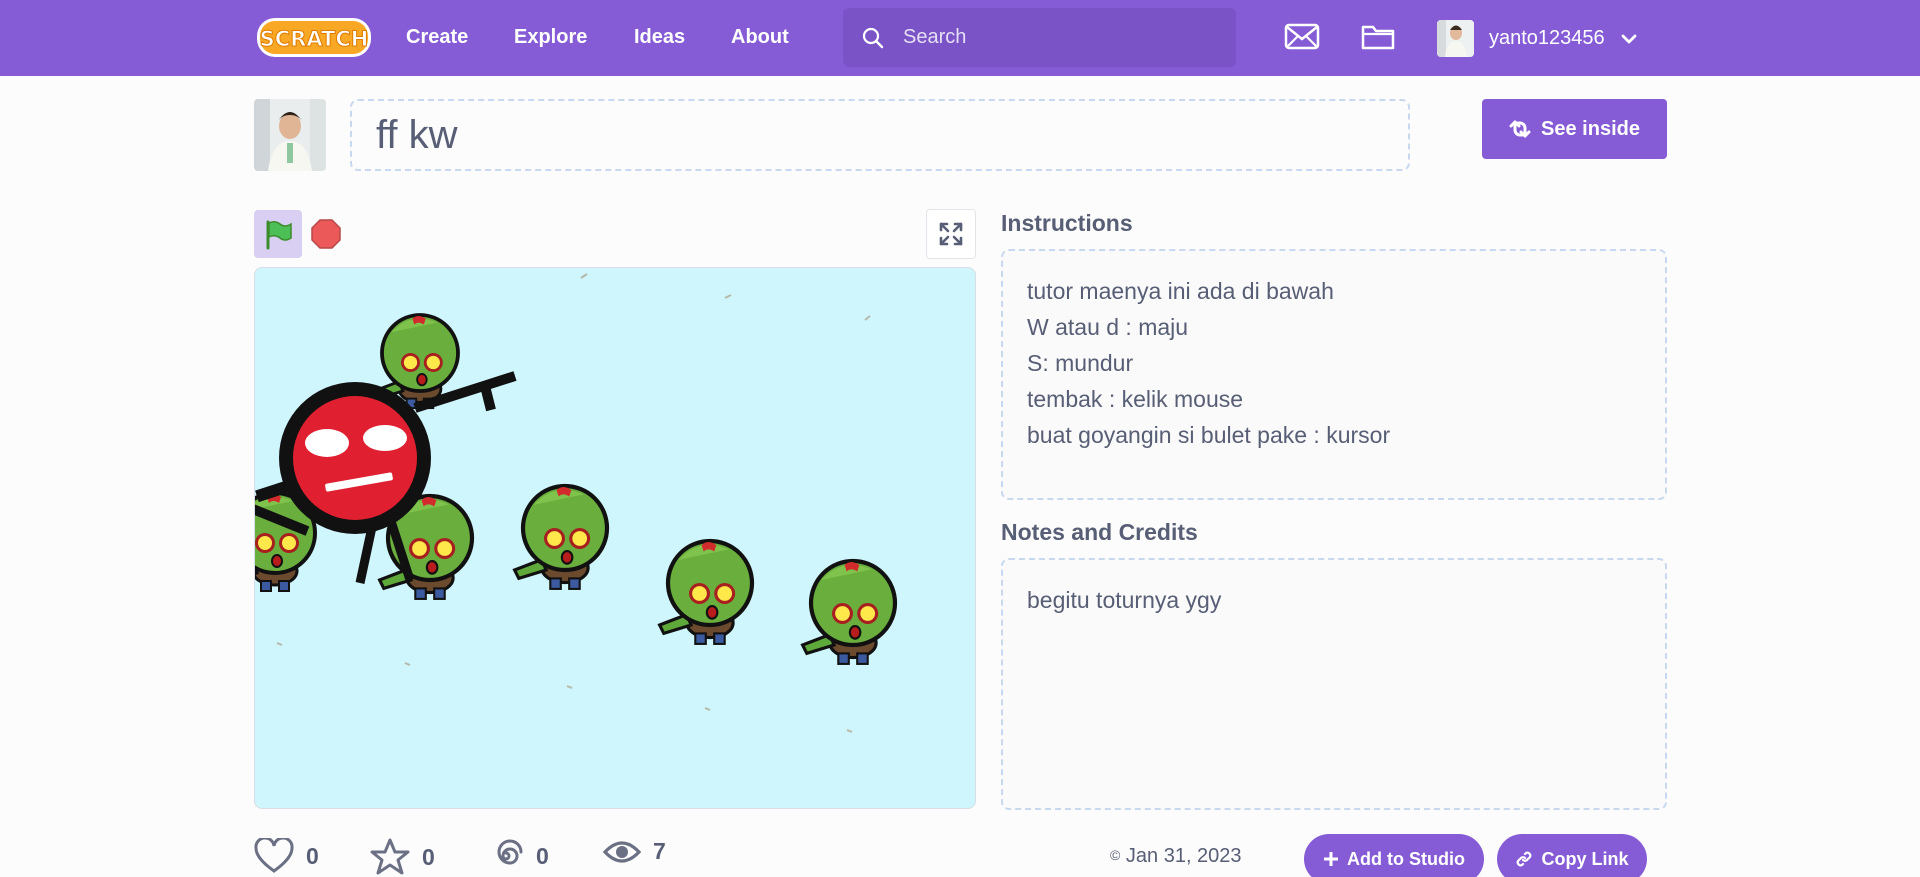 This screenshot has height=877, width=1920. I want to click on nav-about: About, so click(760, 37).